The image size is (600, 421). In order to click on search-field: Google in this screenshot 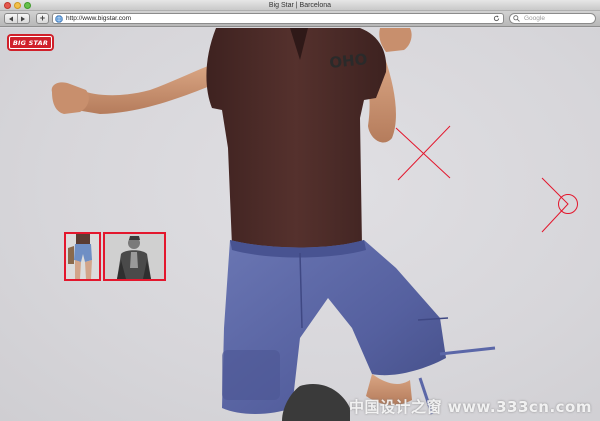, I will do `click(552, 18)`.